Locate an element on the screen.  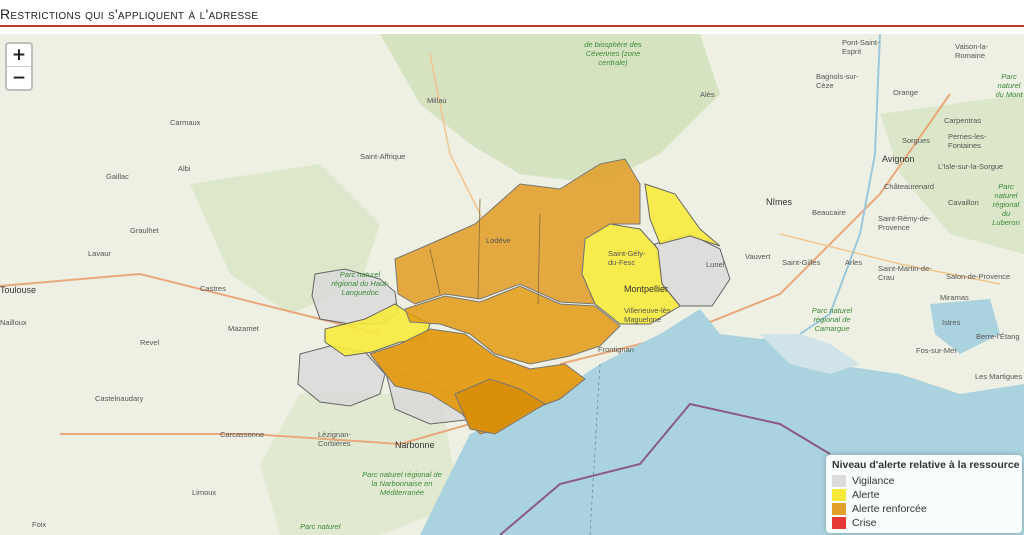
place-label: Saint-Rémy-de-Provence is located at coordinates (904, 223).